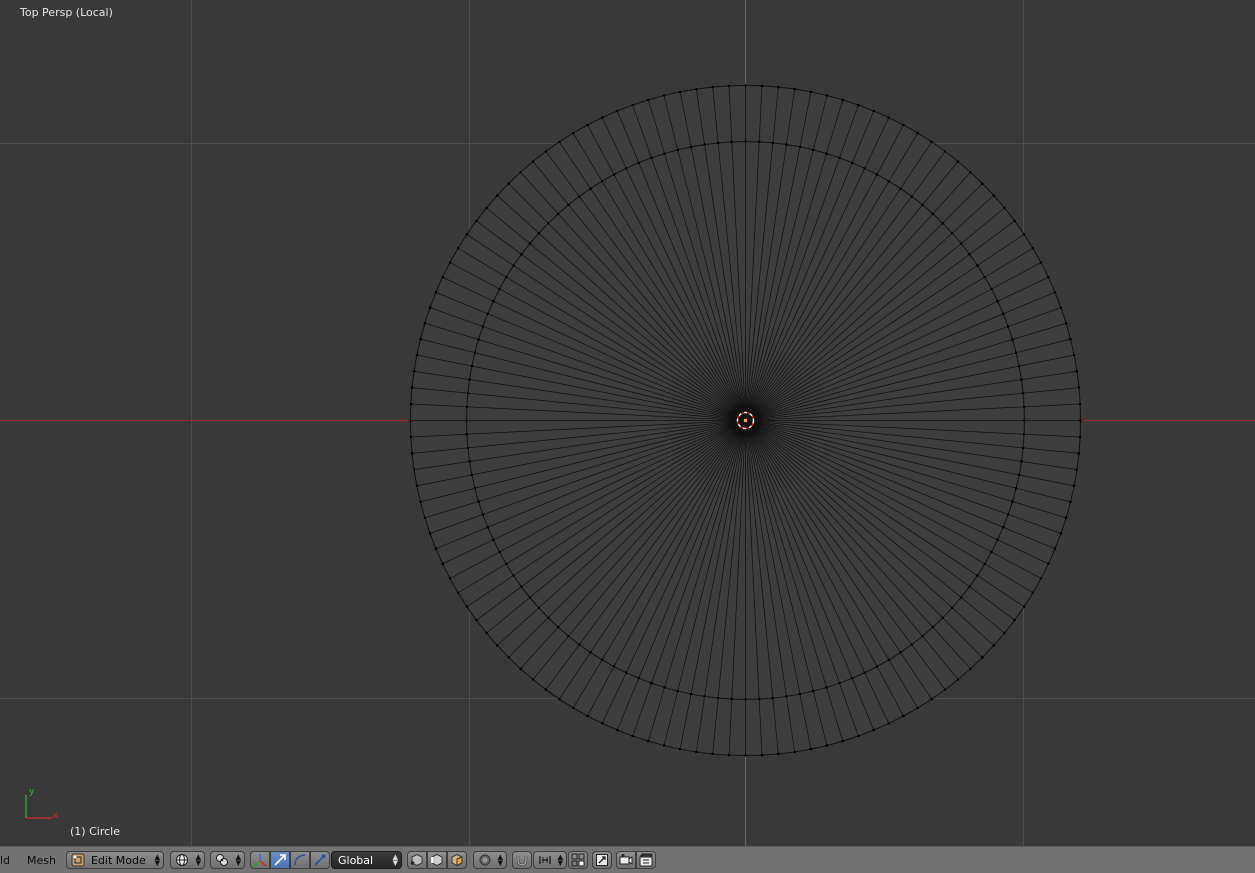  I want to click on sphere-shading-icon, so click(182, 860).